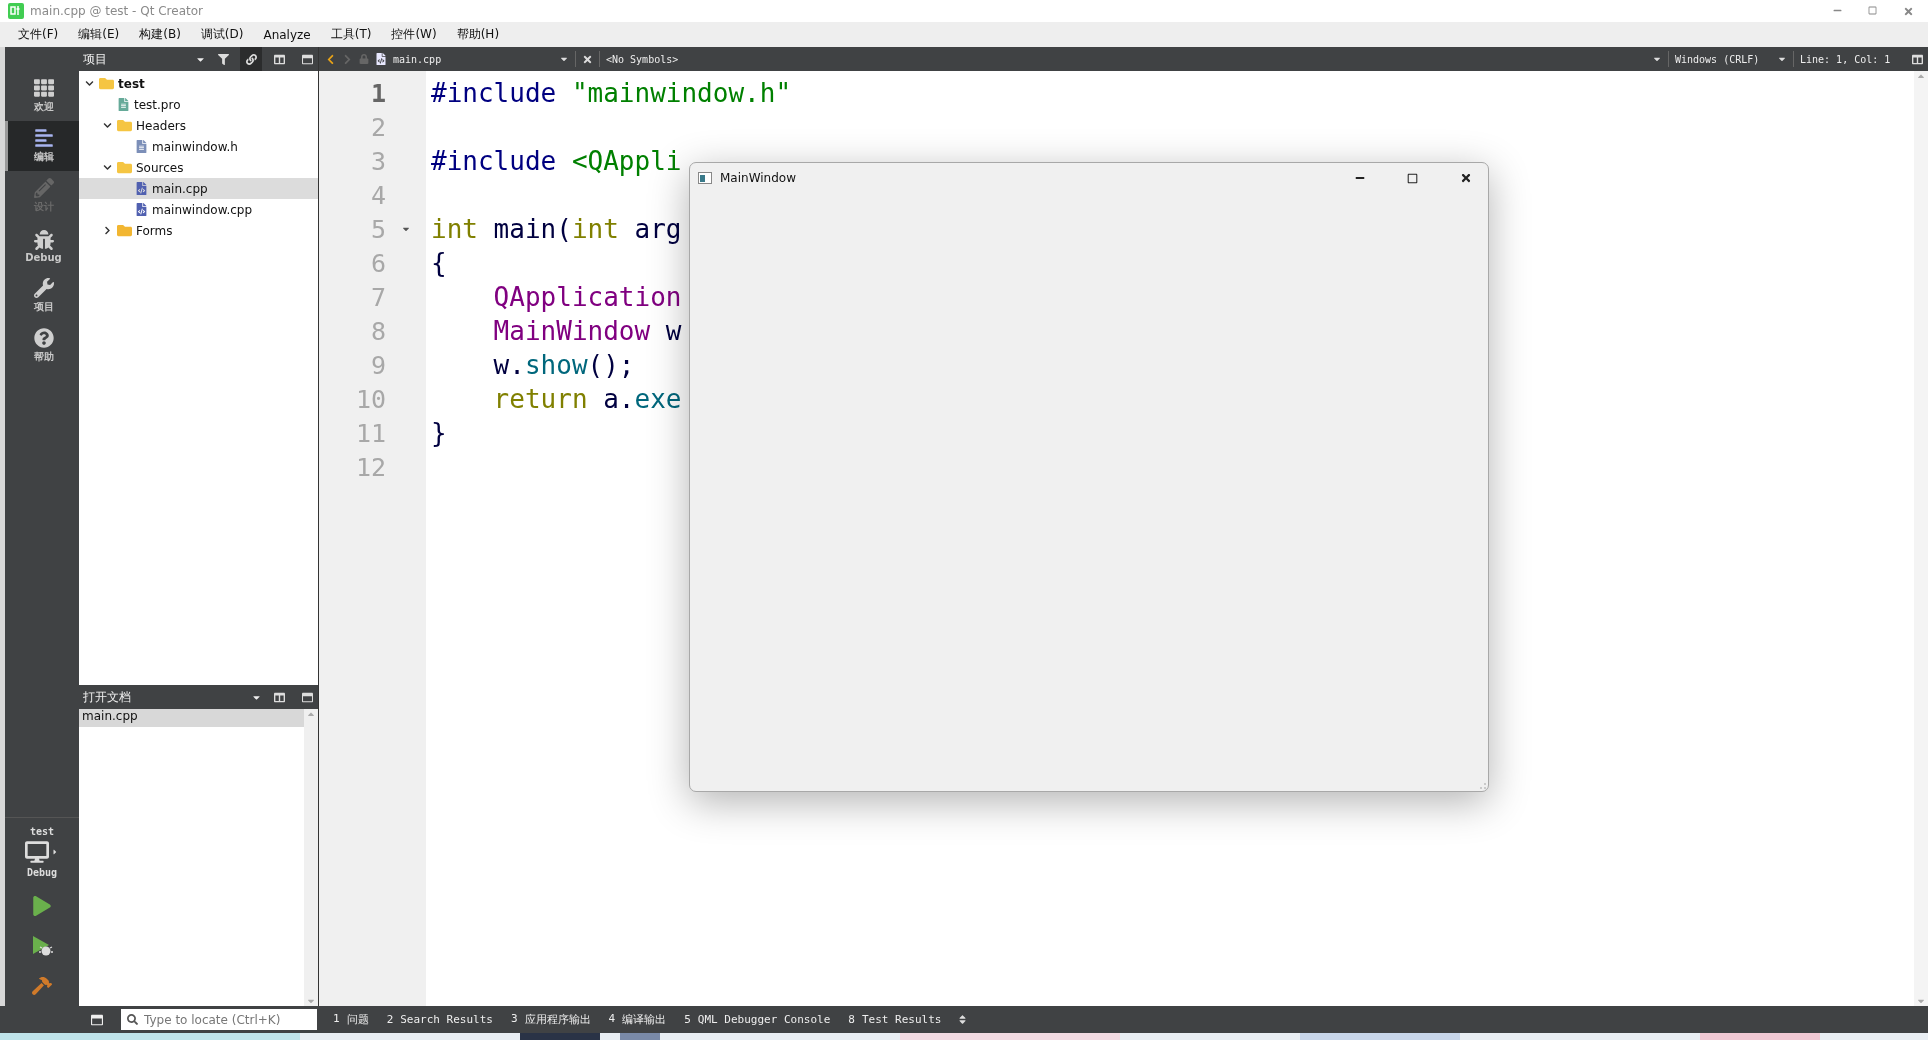 The width and height of the screenshot is (1928, 1040). What do you see at coordinates (116, 11) in the screenshot?
I see `window-title: main.cpp @ test - Qt Creator` at bounding box center [116, 11].